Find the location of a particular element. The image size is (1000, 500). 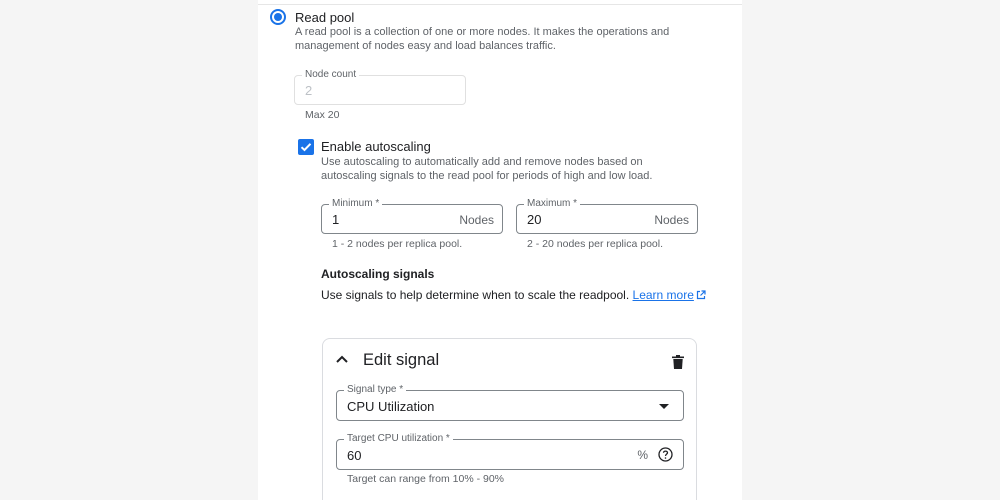

divider is located at coordinates (500, 4).